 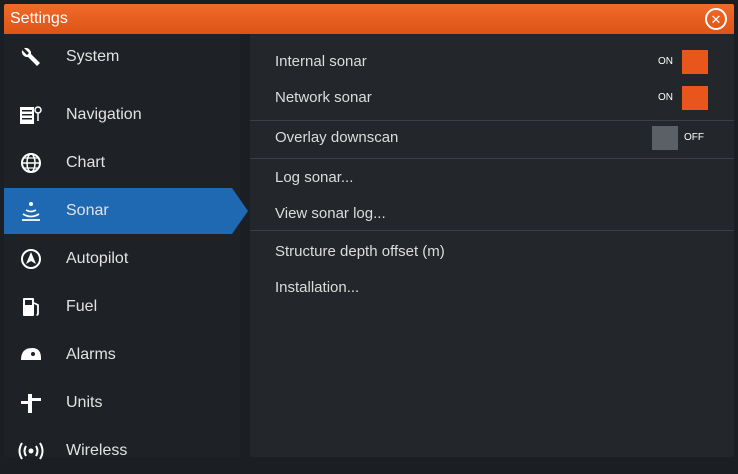 I want to click on sidebar-item-sonar: Sonar, so click(x=127, y=211).